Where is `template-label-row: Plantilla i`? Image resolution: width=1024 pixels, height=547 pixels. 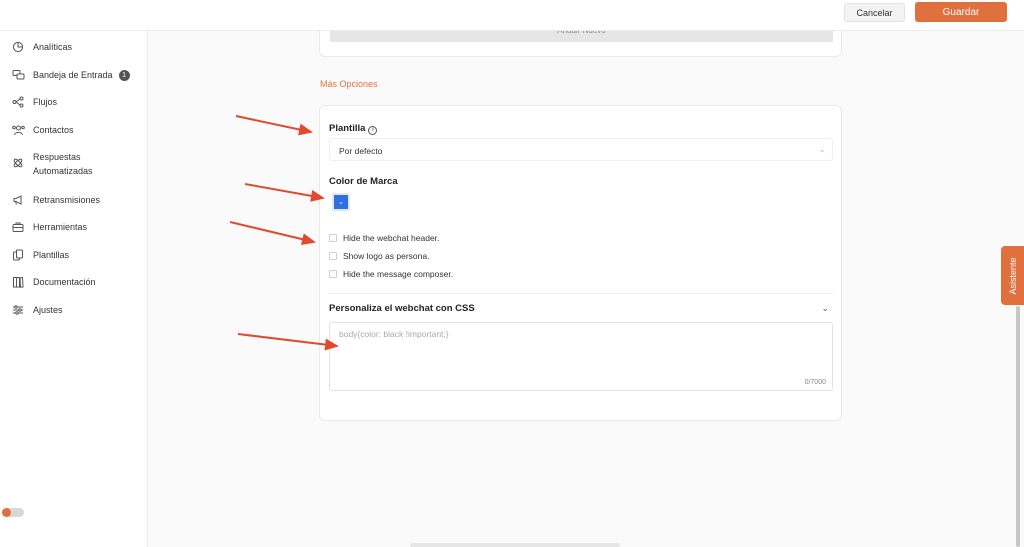
template-label-row: Plantilla i is located at coordinates (353, 129).